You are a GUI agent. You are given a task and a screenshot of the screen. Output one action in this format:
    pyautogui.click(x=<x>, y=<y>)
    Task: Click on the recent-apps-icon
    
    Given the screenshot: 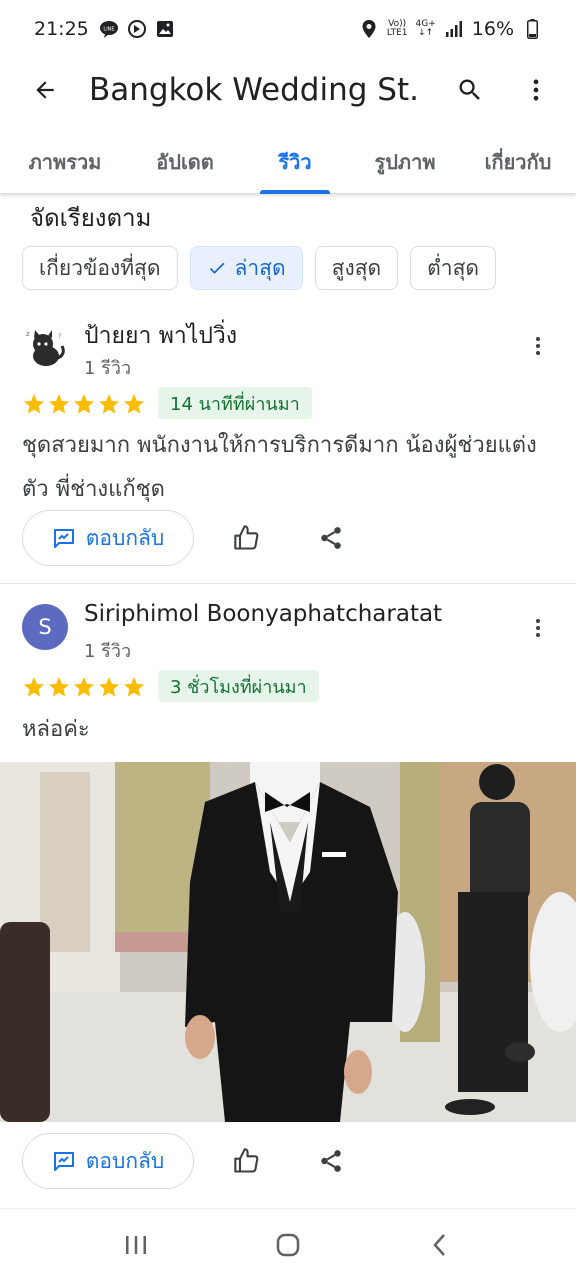 What is the action you would take?
    pyautogui.click(x=136, y=1244)
    